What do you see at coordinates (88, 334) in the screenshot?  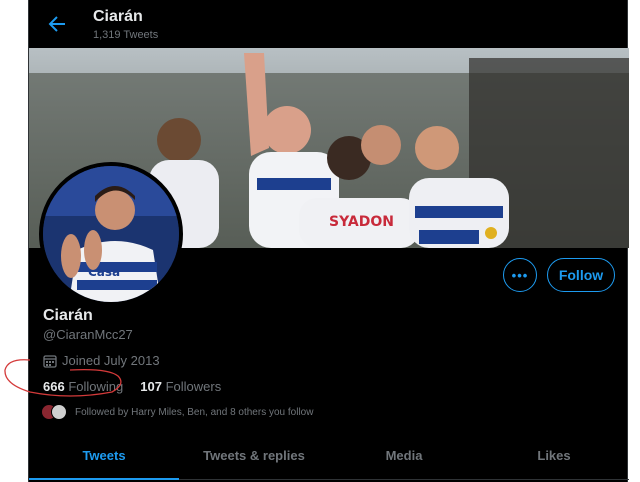 I see `profile-handle: @CiaranMcc27` at bounding box center [88, 334].